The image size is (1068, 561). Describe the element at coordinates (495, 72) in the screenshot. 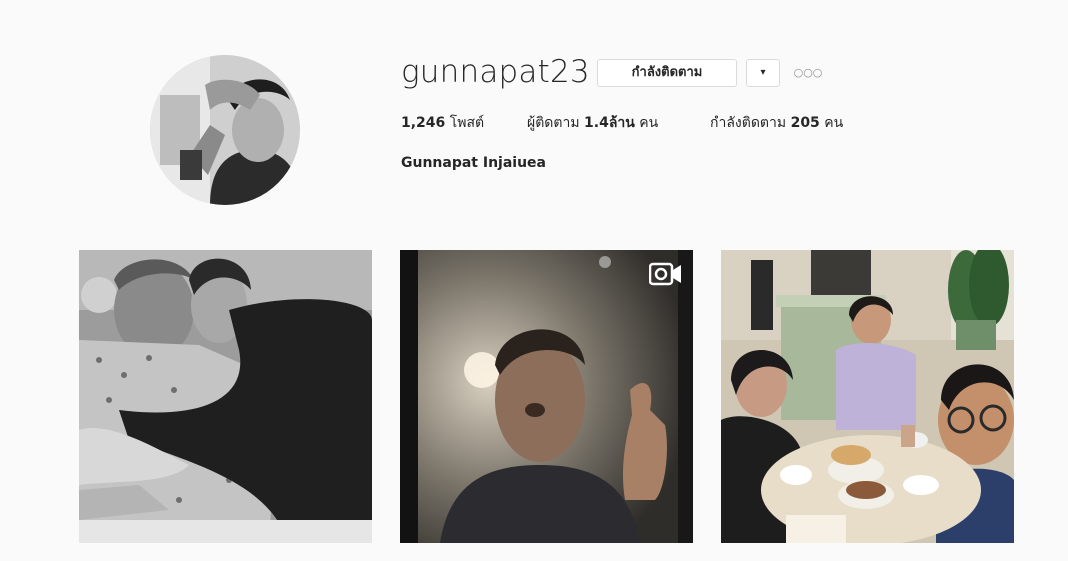

I see `profile-username: gunnapat23` at that location.